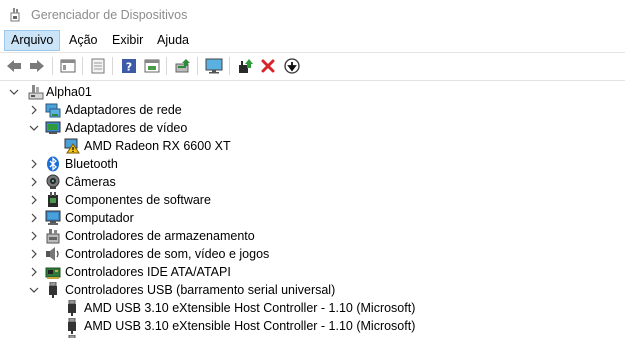 This screenshot has height=338, width=625. I want to click on view-button, so click(152, 66).